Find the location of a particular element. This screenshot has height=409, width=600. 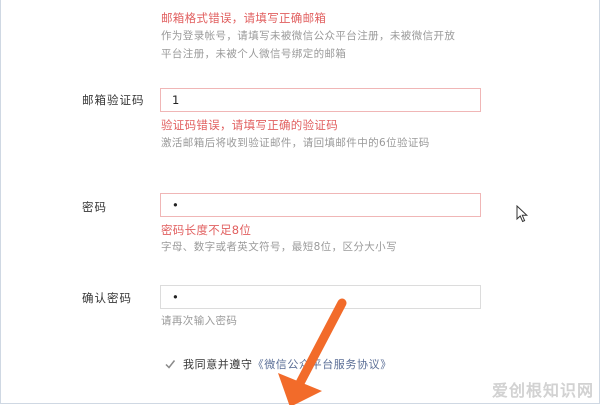

email-error-message: 邮箱格式错误，请填写正确邮箱 is located at coordinates (244, 18).